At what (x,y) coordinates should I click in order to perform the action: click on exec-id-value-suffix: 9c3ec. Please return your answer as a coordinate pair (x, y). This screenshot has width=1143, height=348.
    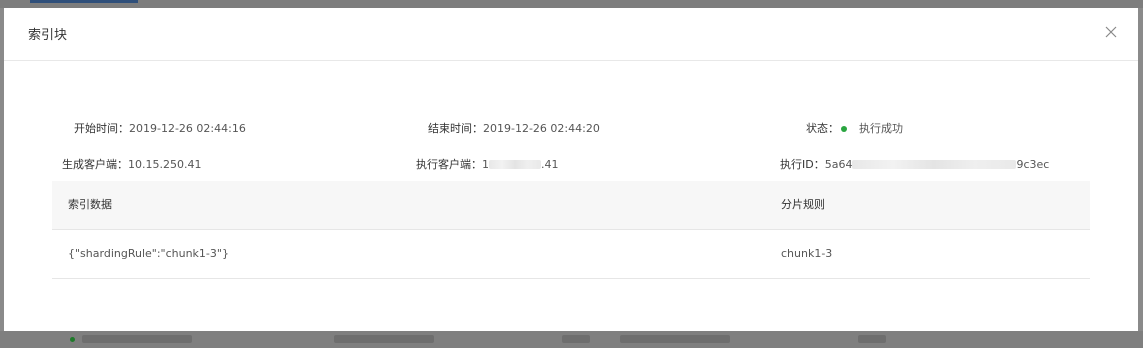
    Looking at the image, I should click on (1033, 164).